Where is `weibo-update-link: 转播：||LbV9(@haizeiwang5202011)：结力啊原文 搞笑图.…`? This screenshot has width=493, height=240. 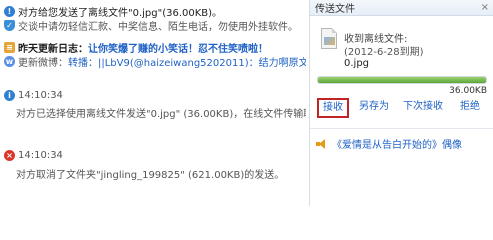
weibo-update-link: 转播：||LbV9(@haizeiwang5202011)：结力啊原文 搞笑图.… is located at coordinates (187, 61).